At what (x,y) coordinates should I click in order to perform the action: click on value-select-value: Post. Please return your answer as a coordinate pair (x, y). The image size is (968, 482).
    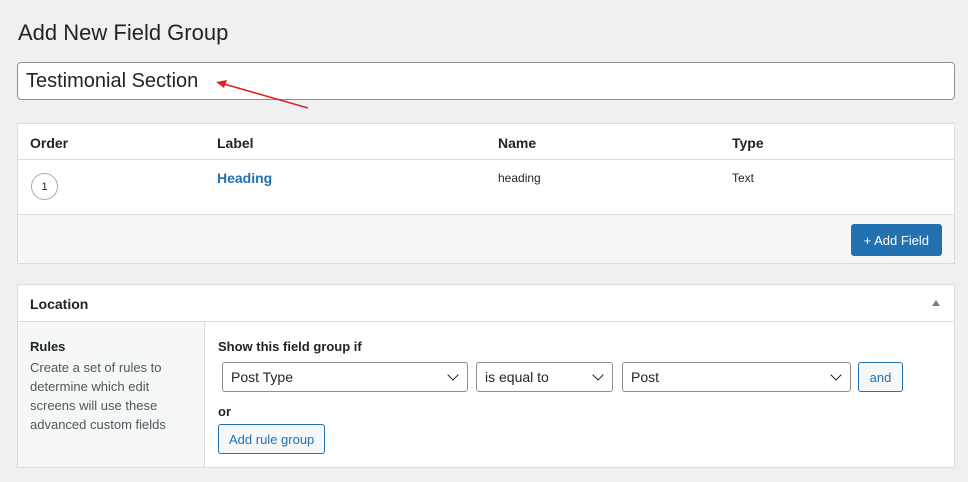
    Looking at the image, I should click on (645, 377).